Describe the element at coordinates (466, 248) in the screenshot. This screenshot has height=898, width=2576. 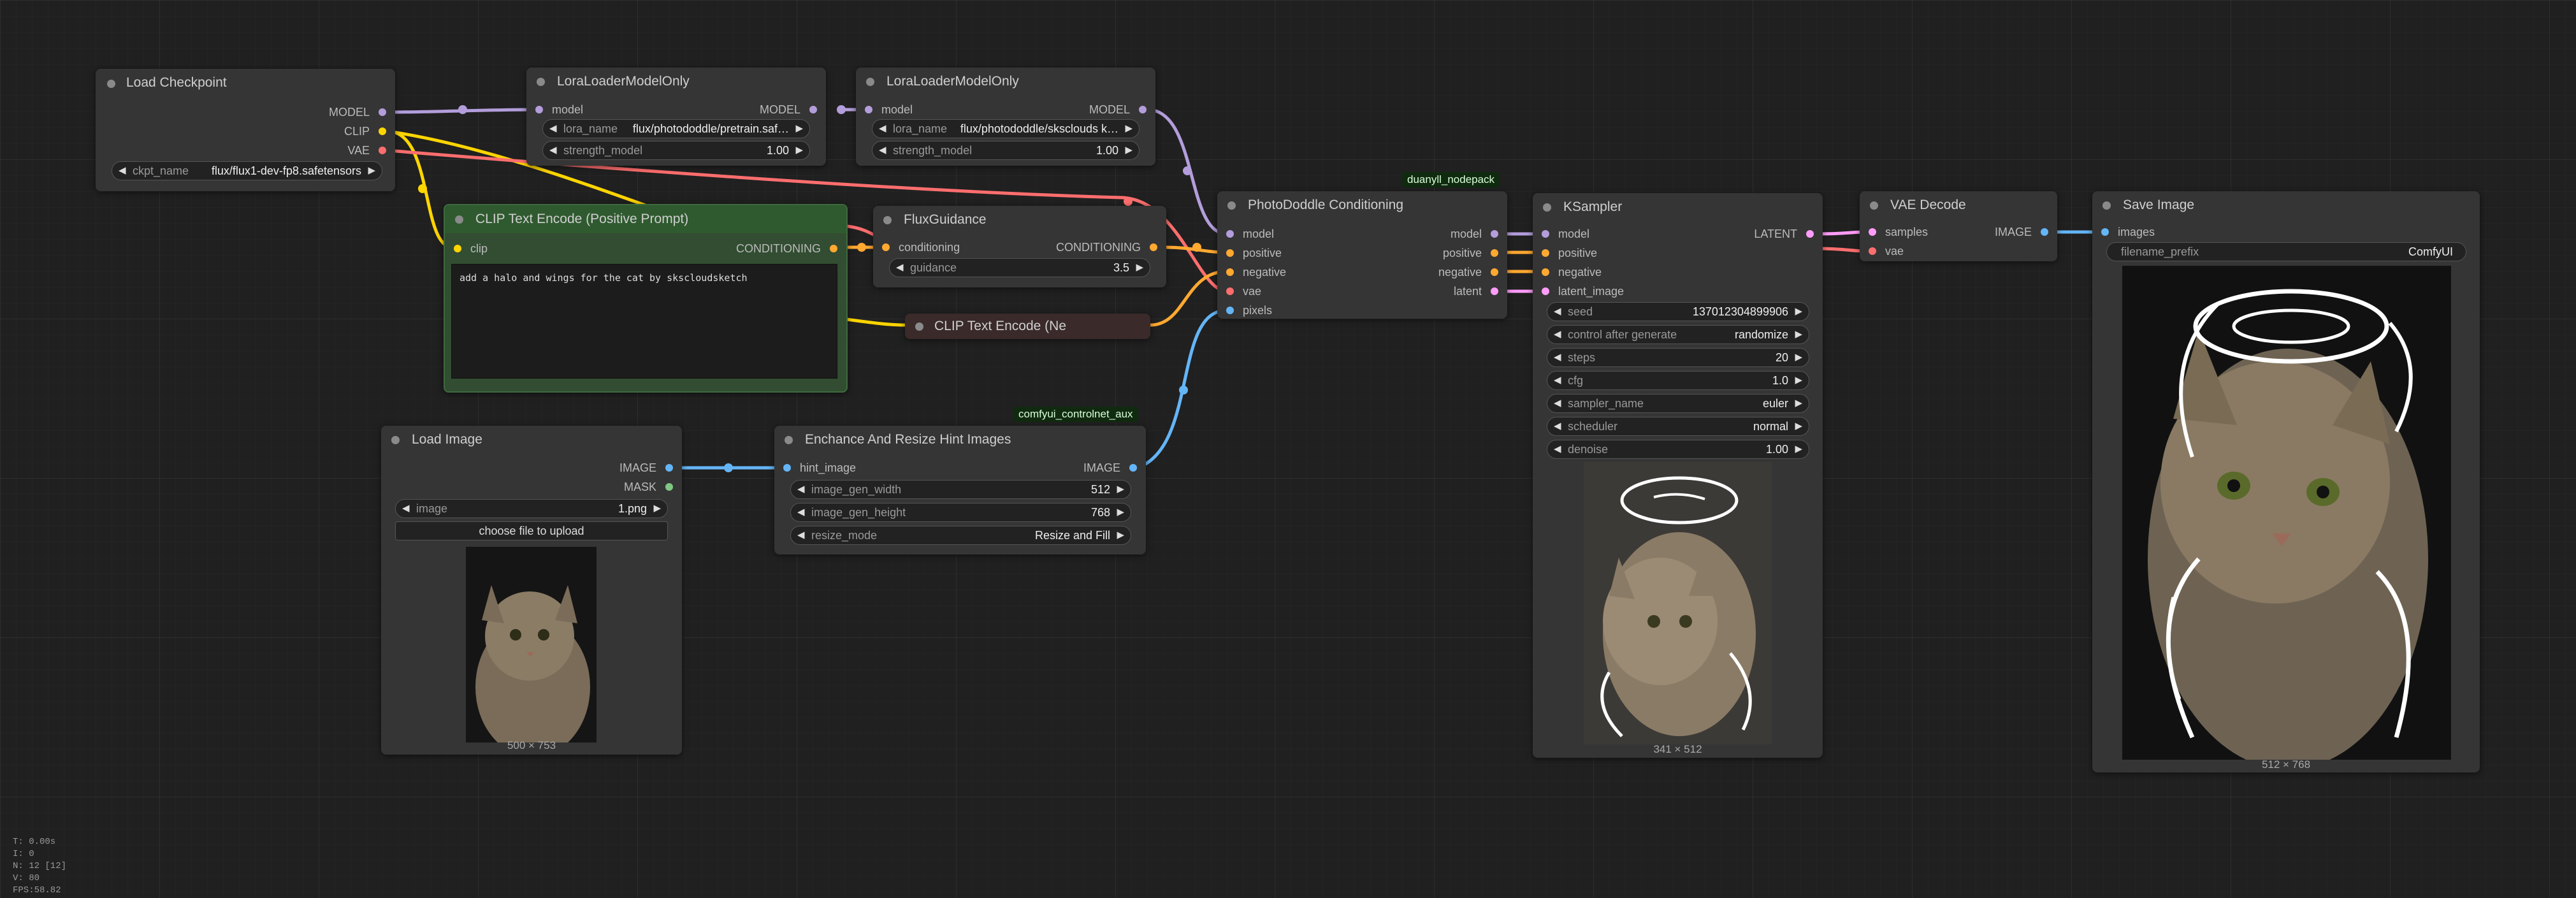
I see `input-clip: clip` at that location.